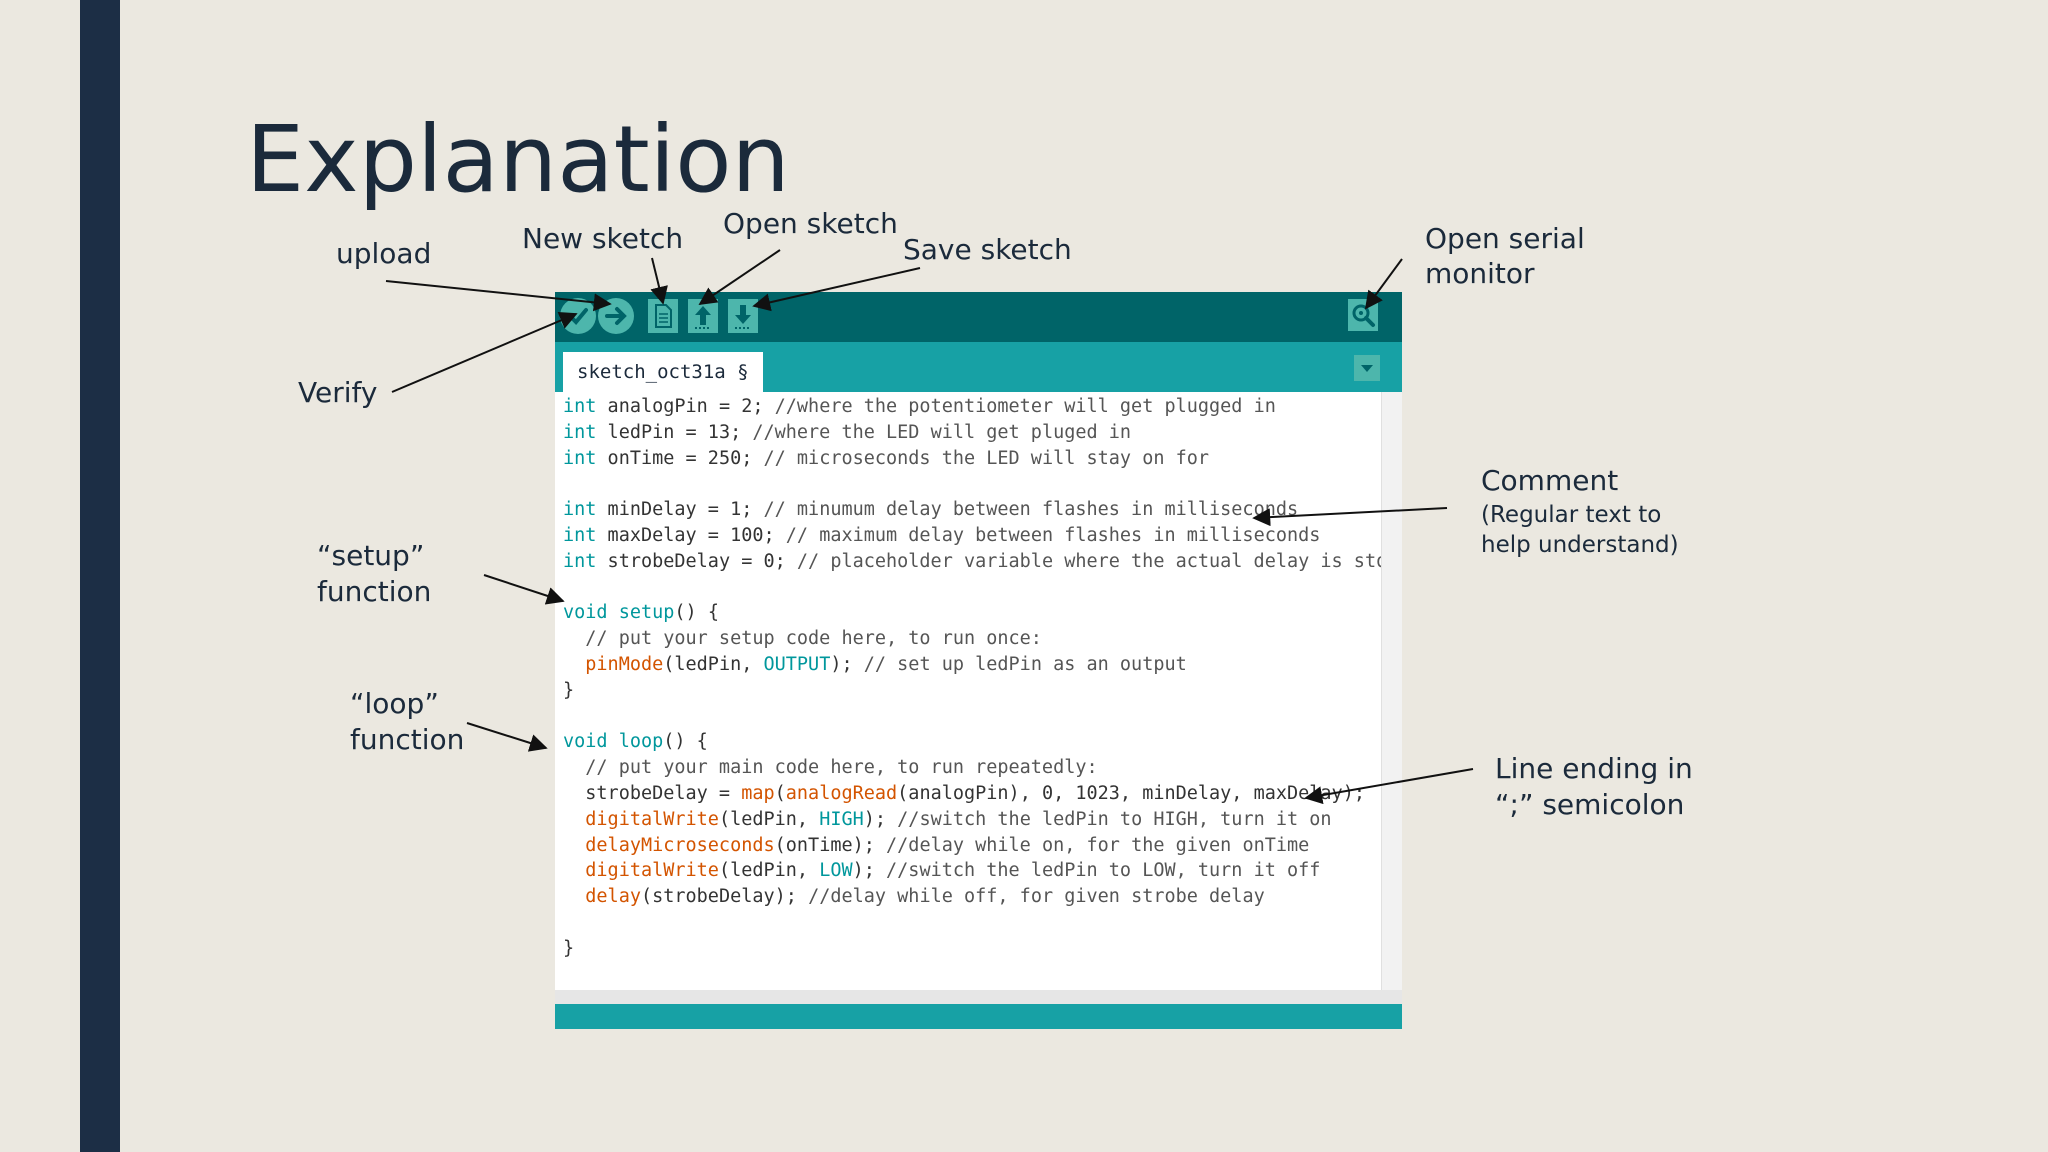  What do you see at coordinates (641, 613) in the screenshot?
I see `code-line: void setup() {` at bounding box center [641, 613].